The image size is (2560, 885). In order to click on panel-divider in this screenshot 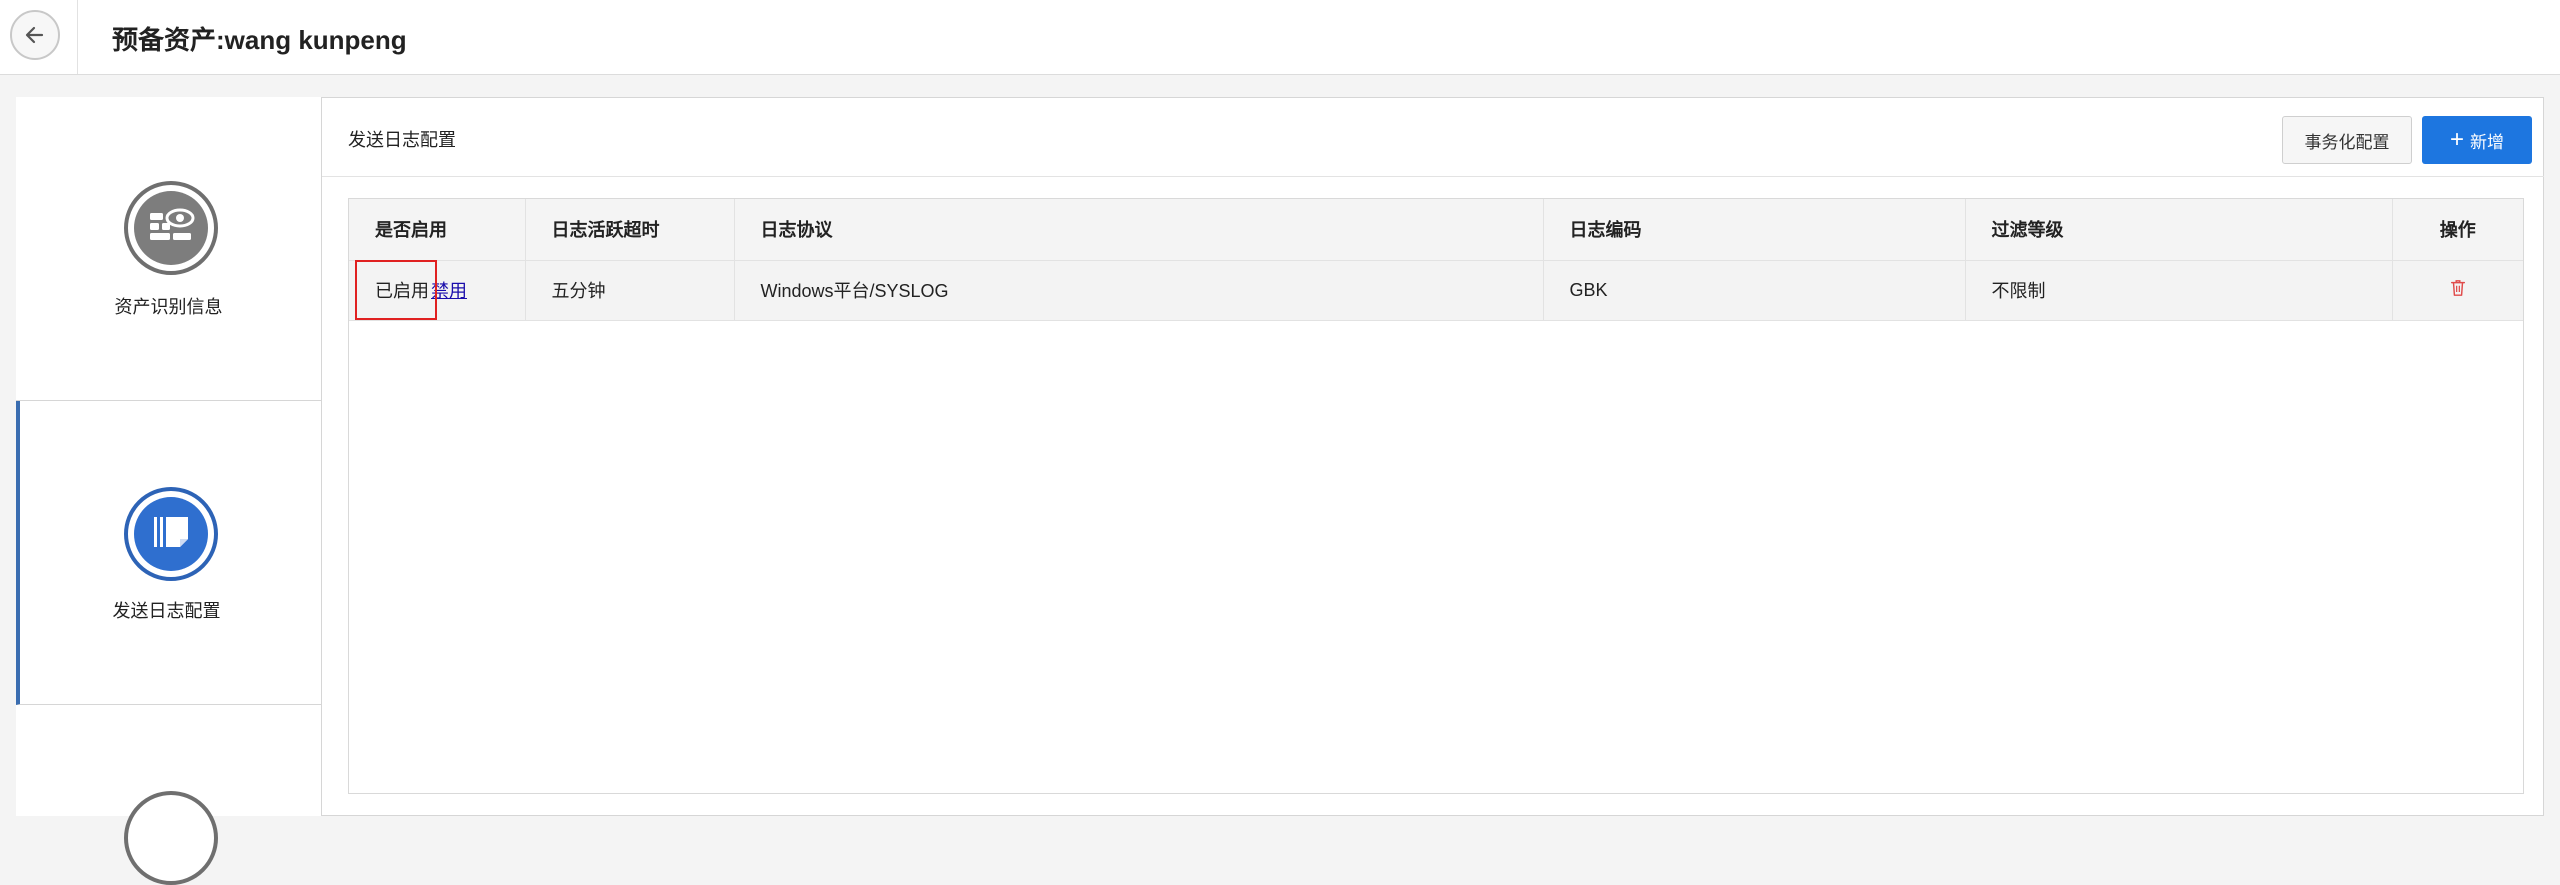, I will do `click(1433, 176)`.